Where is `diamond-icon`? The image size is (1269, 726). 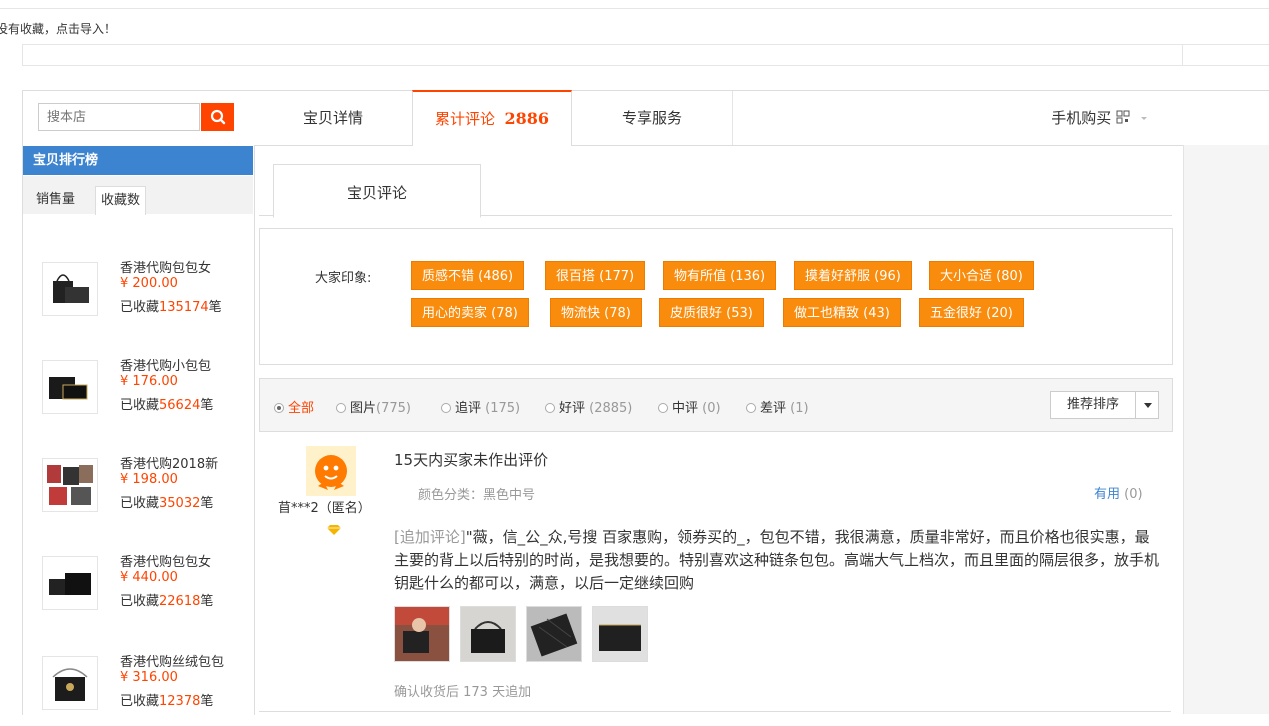 diamond-icon is located at coordinates (334, 531).